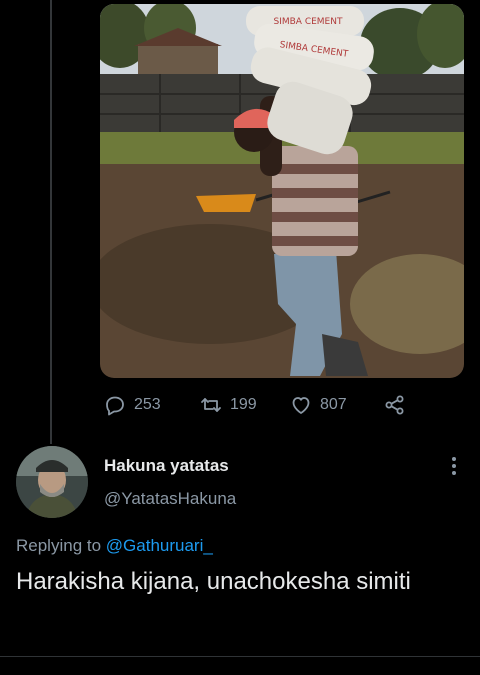  Describe the element at coordinates (228, 405) in the screenshot. I see `retweet-button: 199` at that location.